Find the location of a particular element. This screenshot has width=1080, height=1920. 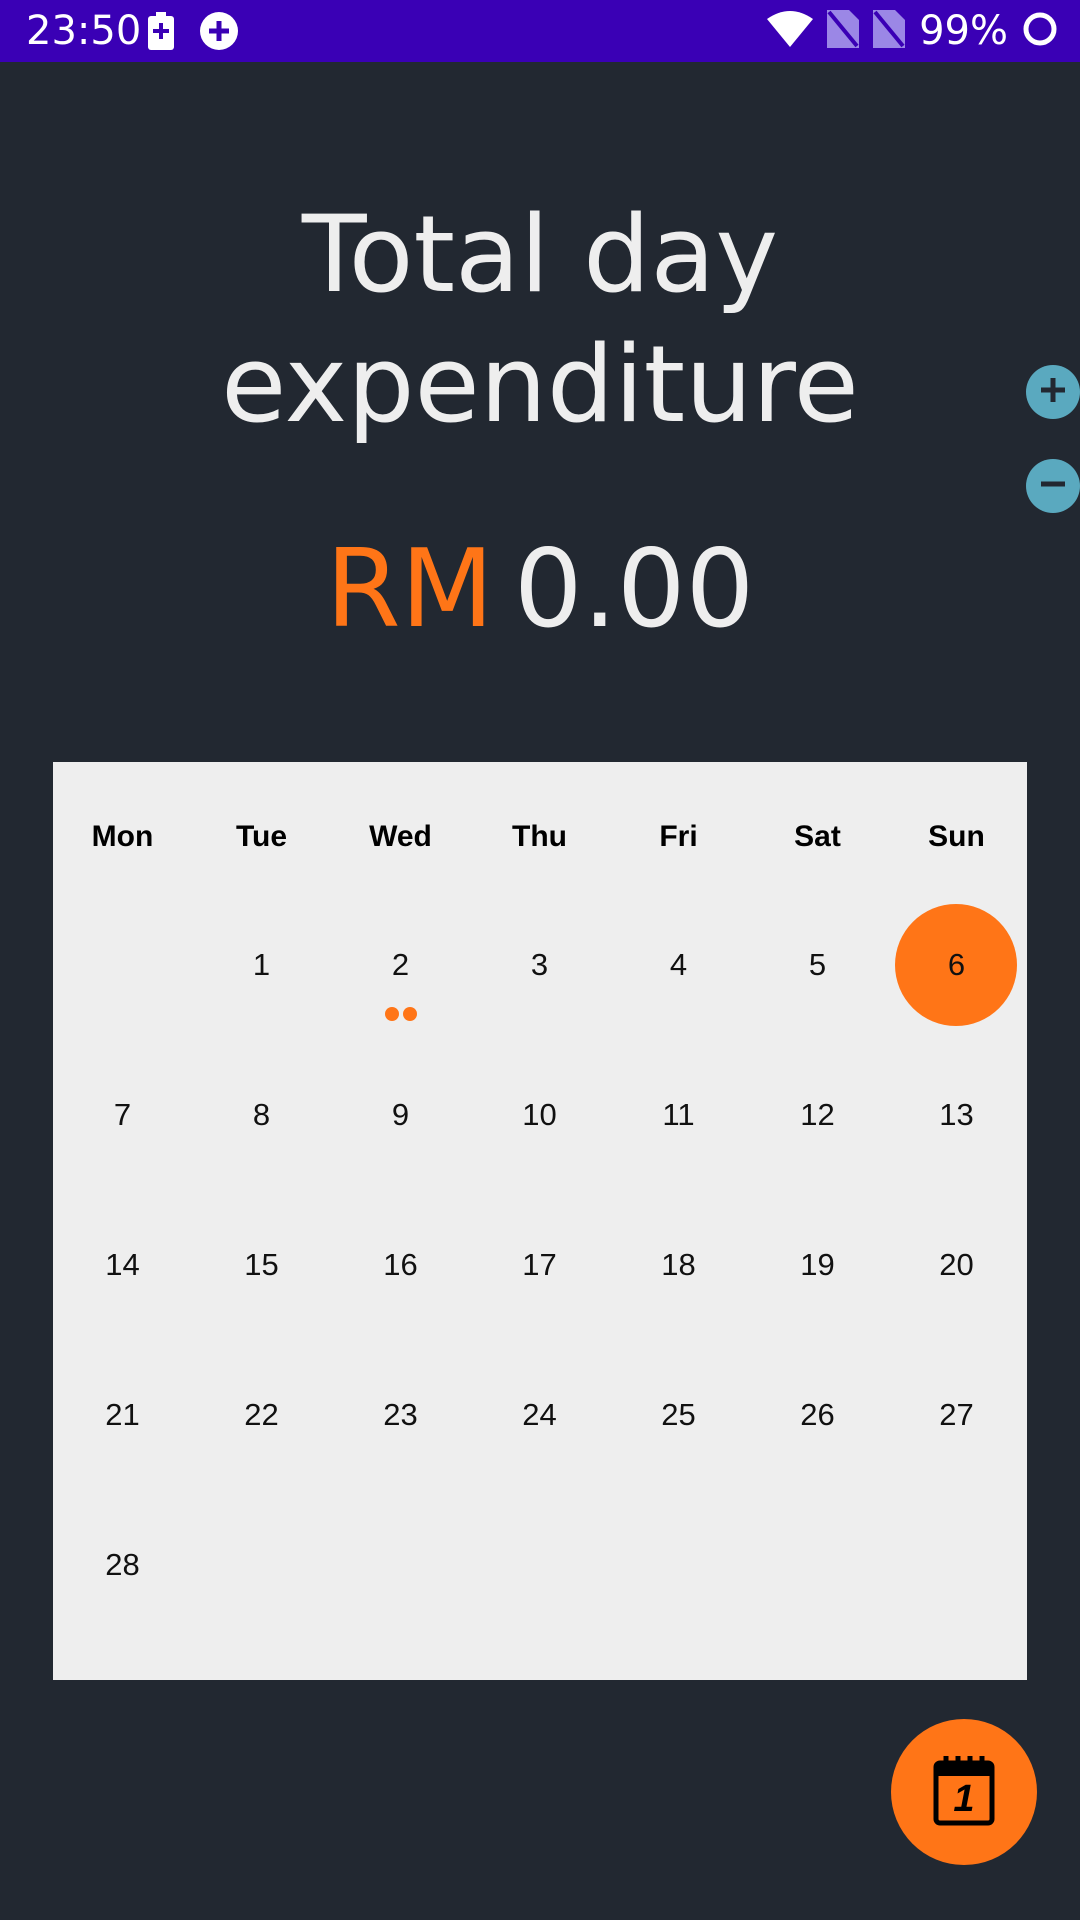

wifi-icon is located at coordinates (790, 31).